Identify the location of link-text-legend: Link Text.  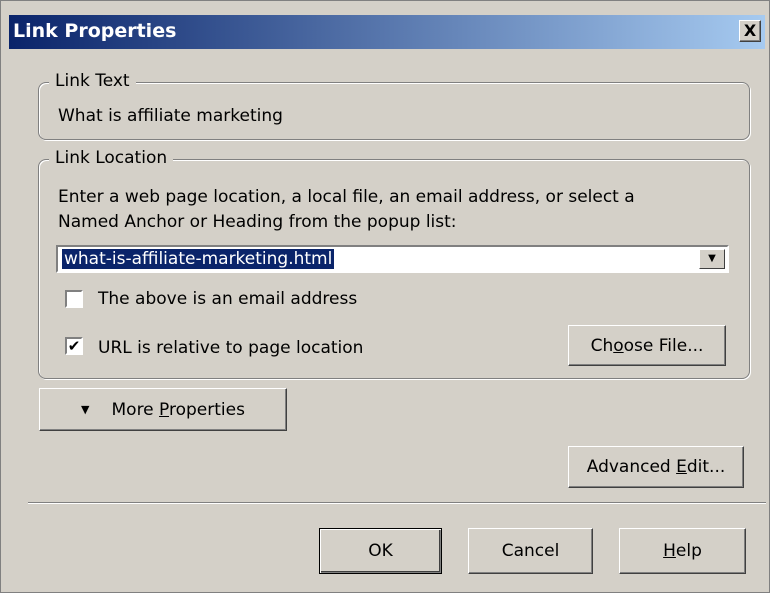
(92, 81).